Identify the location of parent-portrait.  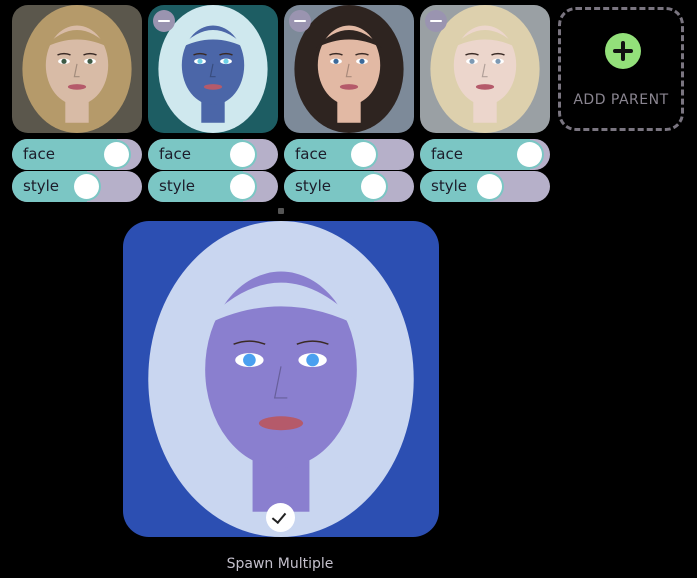
(77, 69).